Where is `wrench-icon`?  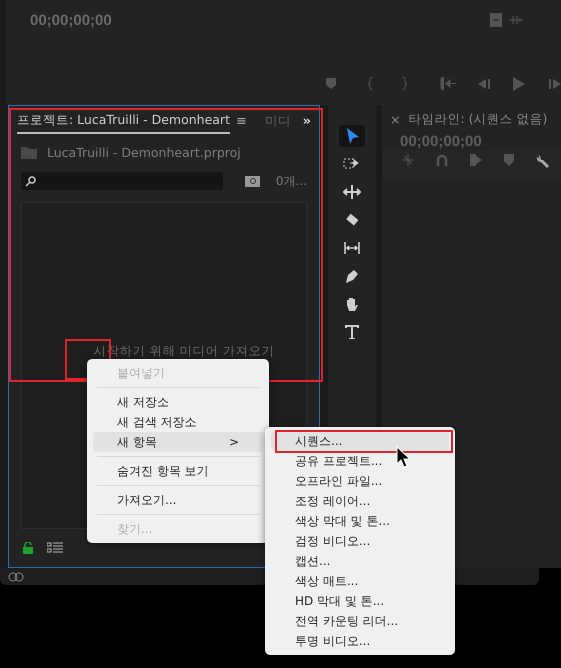
wrench-icon is located at coordinates (543, 161).